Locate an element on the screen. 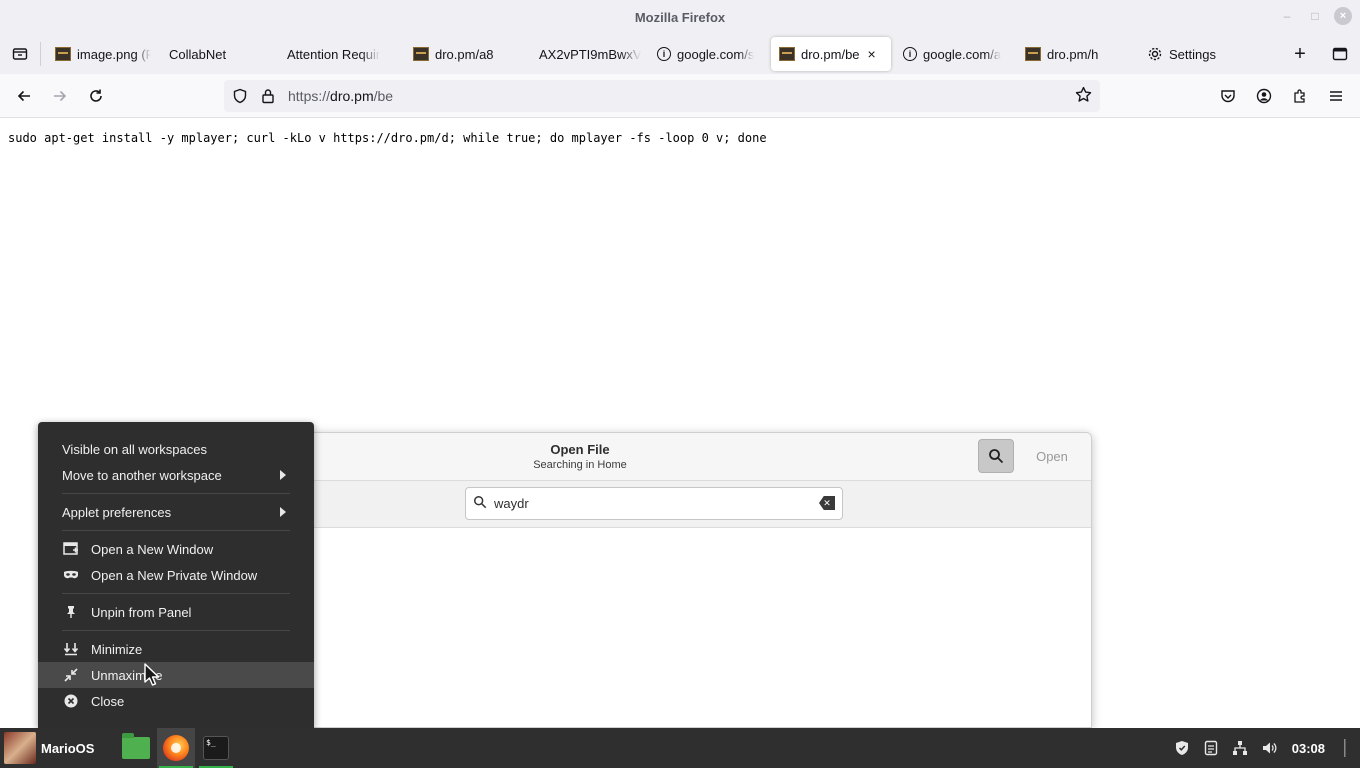 The image size is (1360, 768). window-minimize-button: – is located at coordinates (1287, 16).